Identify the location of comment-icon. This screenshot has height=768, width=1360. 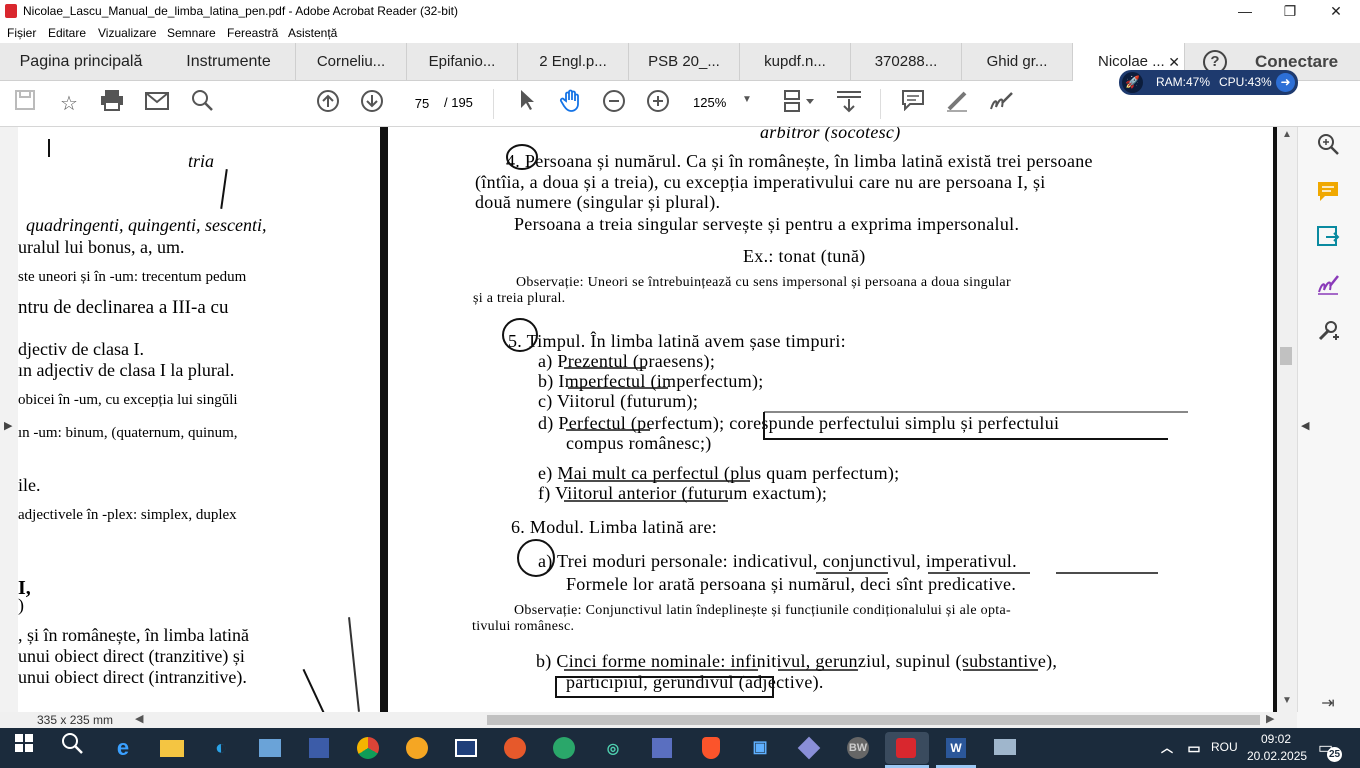
(913, 104).